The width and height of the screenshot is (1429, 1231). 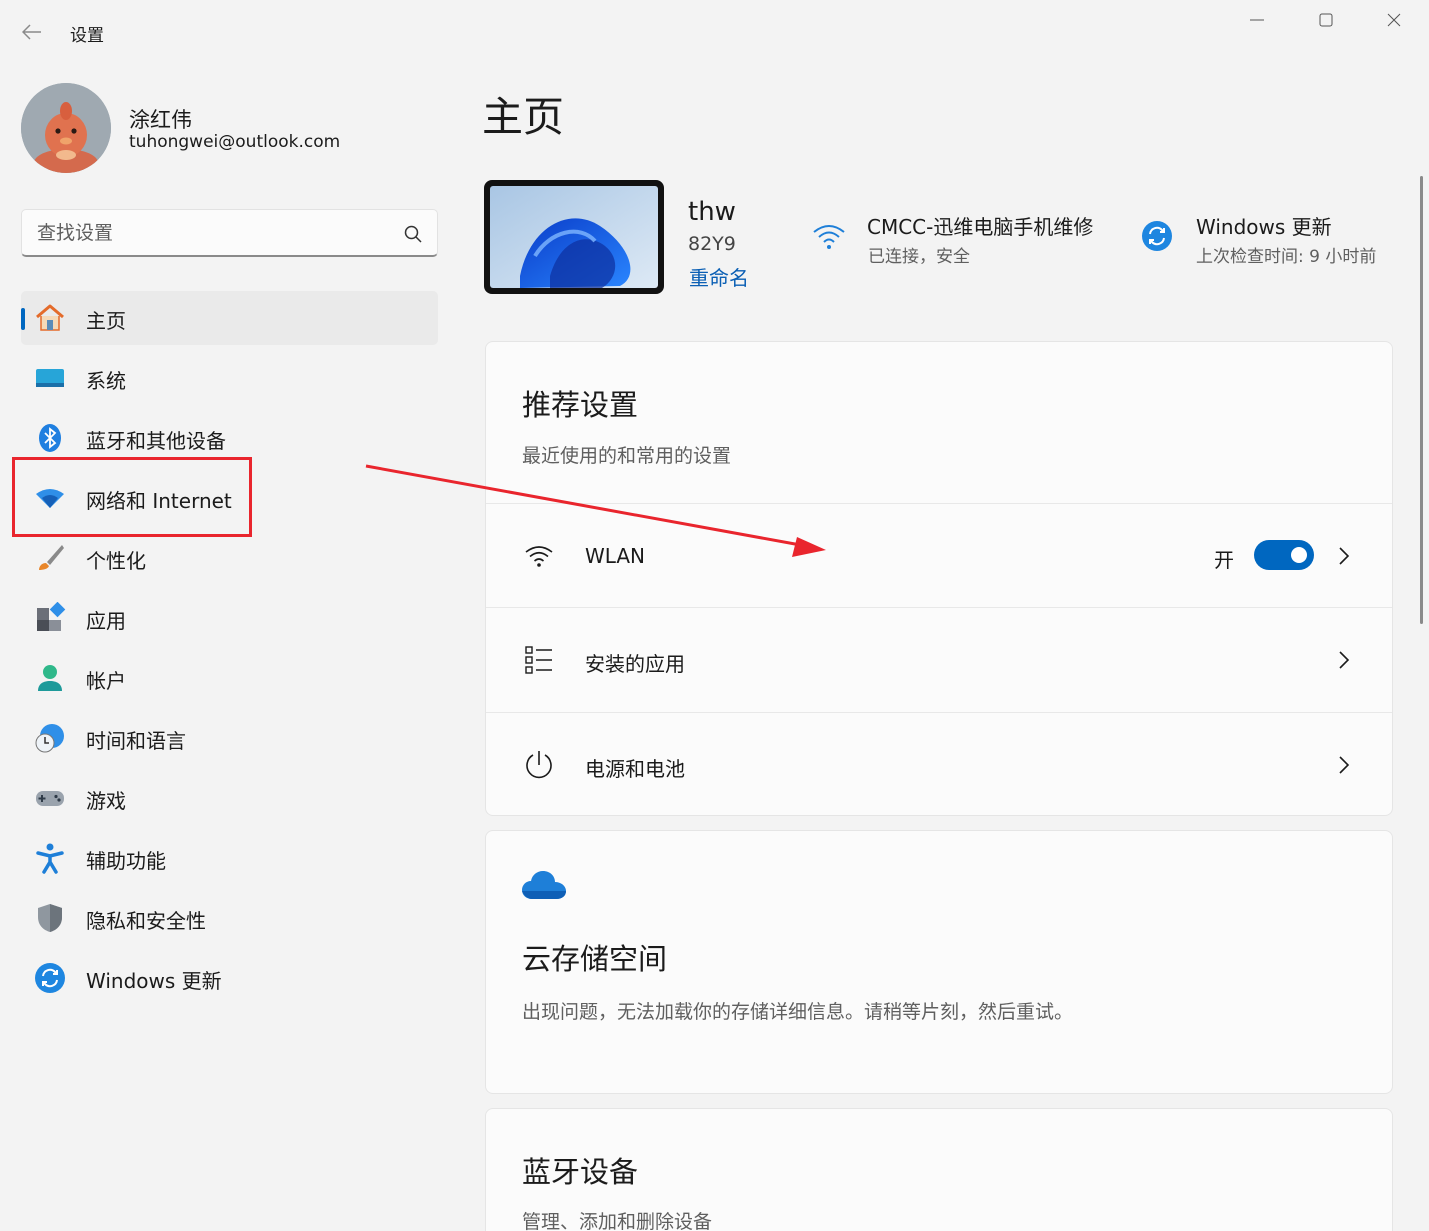 I want to click on title-bar: 设置, so click(x=714, y=32).